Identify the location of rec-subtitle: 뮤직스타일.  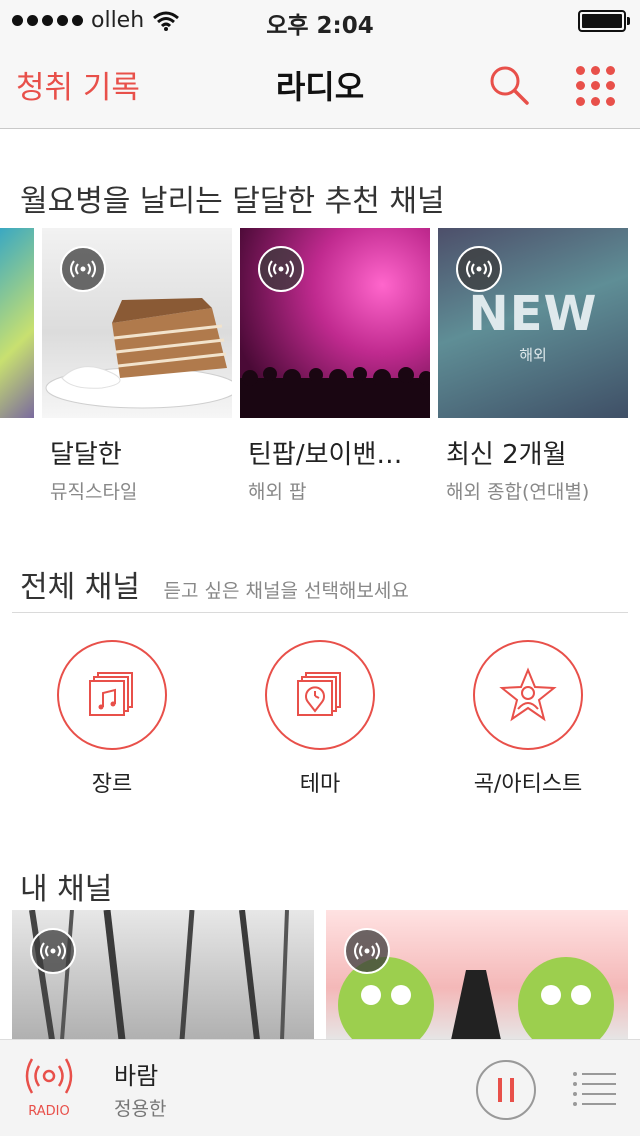
(94, 492).